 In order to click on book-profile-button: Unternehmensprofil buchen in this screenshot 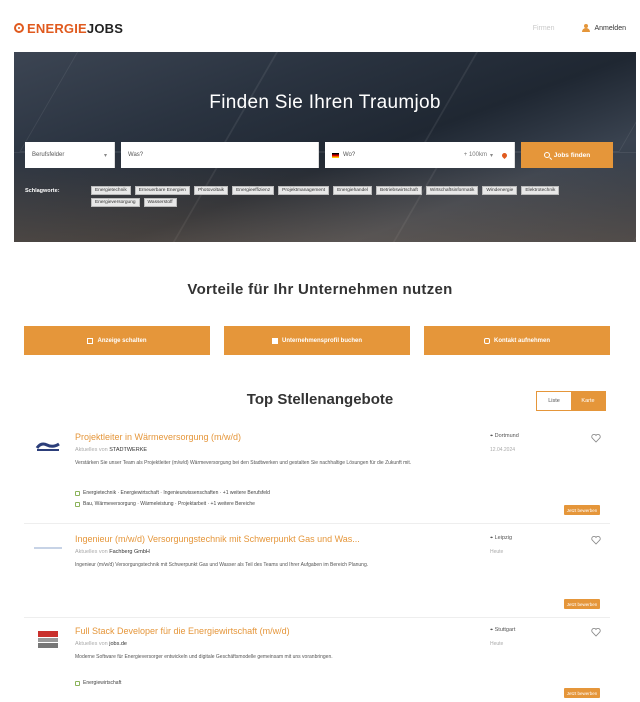, I will do `click(317, 340)`.